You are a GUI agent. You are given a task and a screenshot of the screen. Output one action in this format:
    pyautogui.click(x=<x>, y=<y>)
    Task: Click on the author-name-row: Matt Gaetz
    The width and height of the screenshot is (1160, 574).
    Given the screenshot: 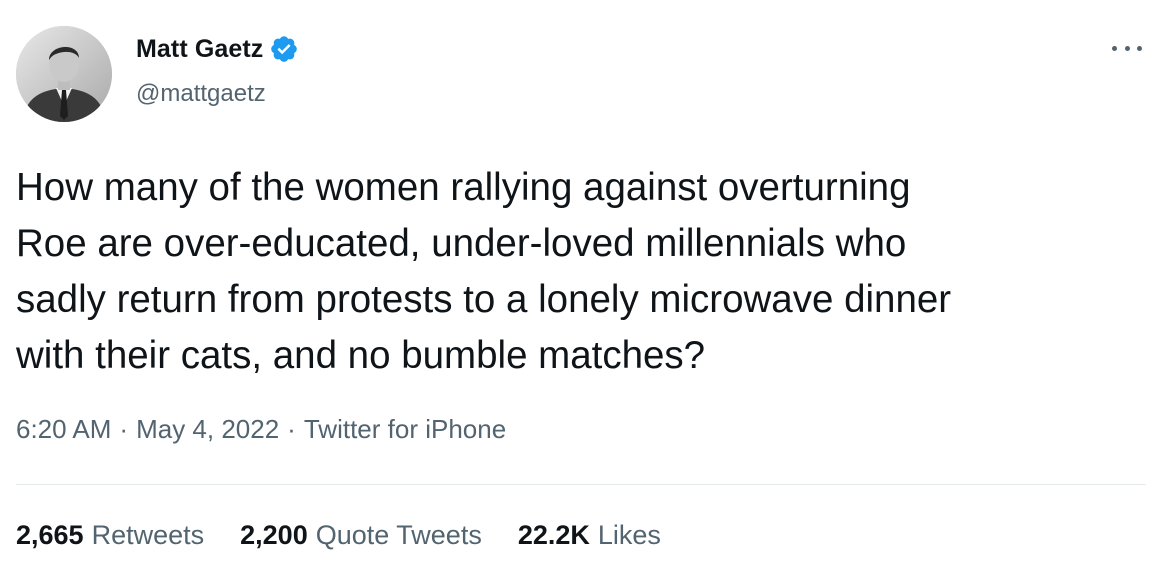 What is the action you would take?
    pyautogui.click(x=217, y=49)
    